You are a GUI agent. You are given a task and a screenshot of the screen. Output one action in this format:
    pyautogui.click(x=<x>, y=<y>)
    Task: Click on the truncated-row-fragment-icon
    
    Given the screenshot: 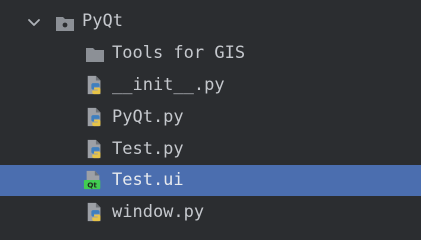 What is the action you would take?
    pyautogui.click(x=210, y=2)
    